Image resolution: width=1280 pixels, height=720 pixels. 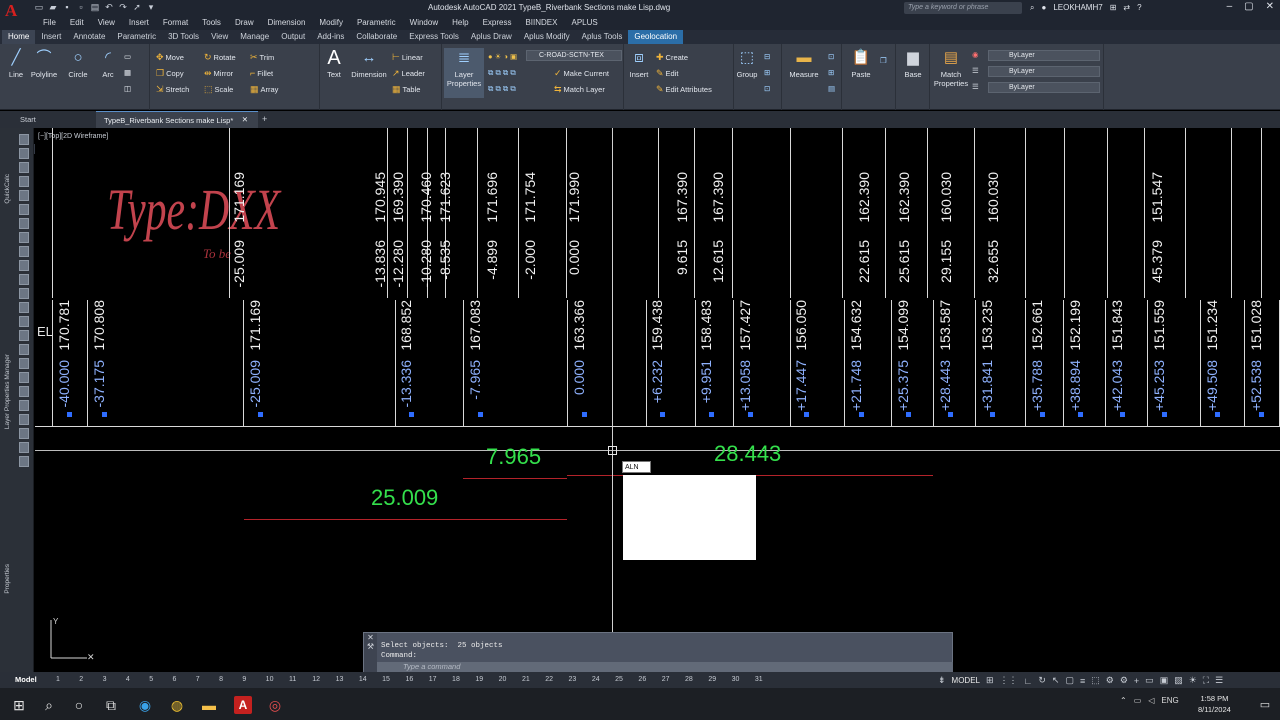 What do you see at coordinates (1138, 700) in the screenshot?
I see `network-icon: ▭` at bounding box center [1138, 700].